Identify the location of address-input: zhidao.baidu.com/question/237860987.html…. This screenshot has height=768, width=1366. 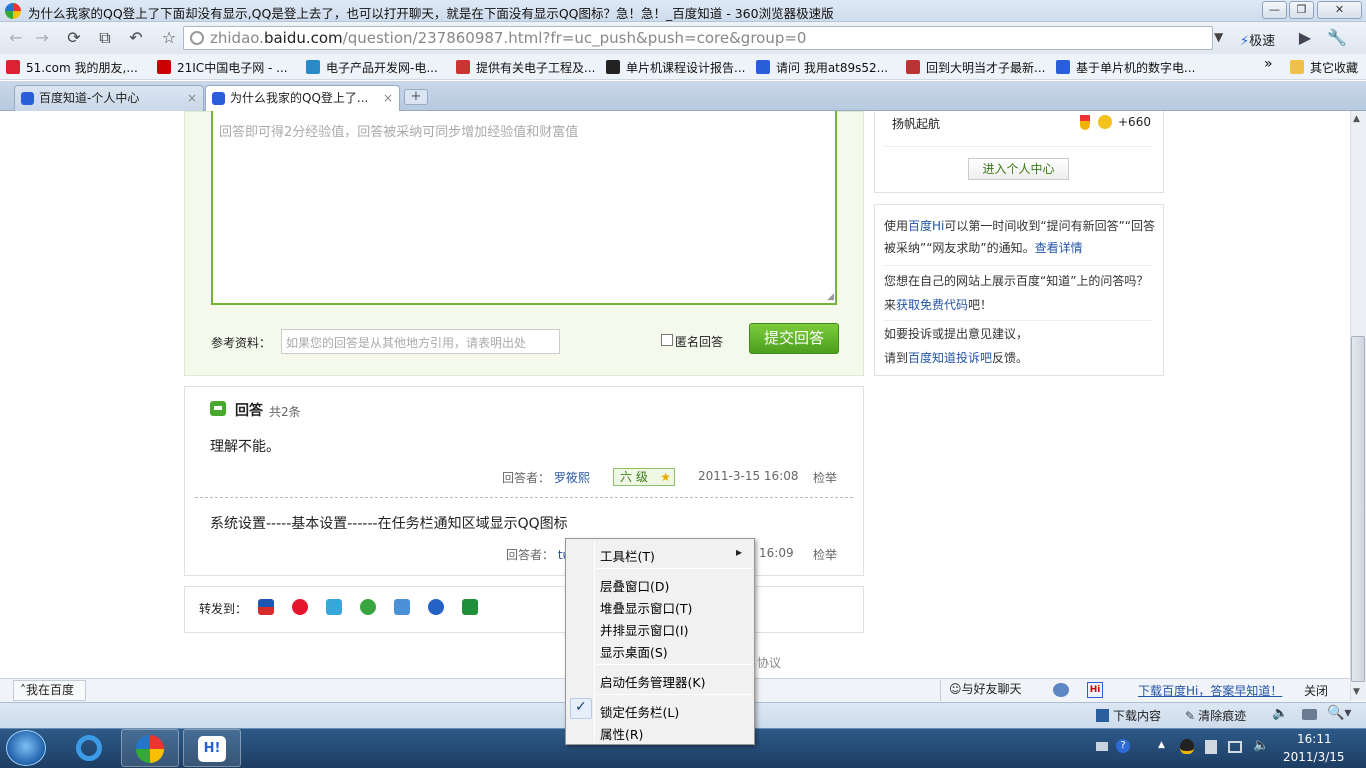
(698, 38).